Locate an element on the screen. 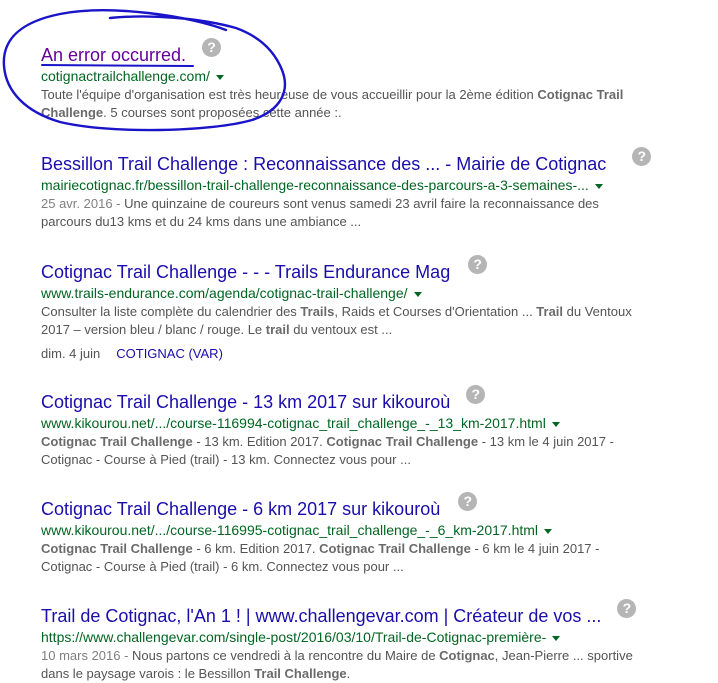  event-meta: dim. 4 juin COTIGNAC (VAR) is located at coordinates (351, 353).